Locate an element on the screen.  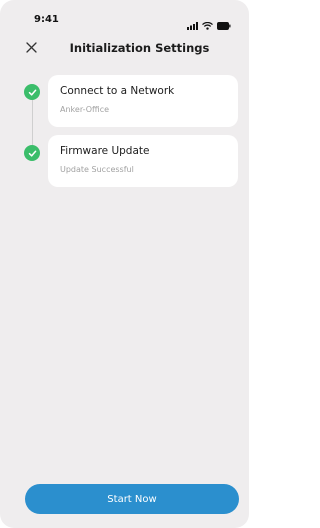
start-now-button: Start Now is located at coordinates (132, 499).